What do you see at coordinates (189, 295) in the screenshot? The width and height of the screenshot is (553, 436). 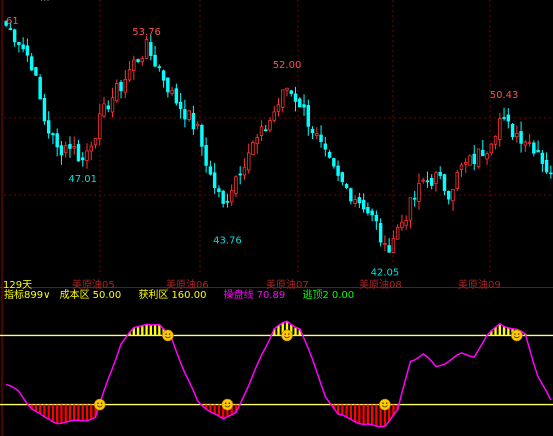 I see `profit-zone-value: 160.00` at bounding box center [189, 295].